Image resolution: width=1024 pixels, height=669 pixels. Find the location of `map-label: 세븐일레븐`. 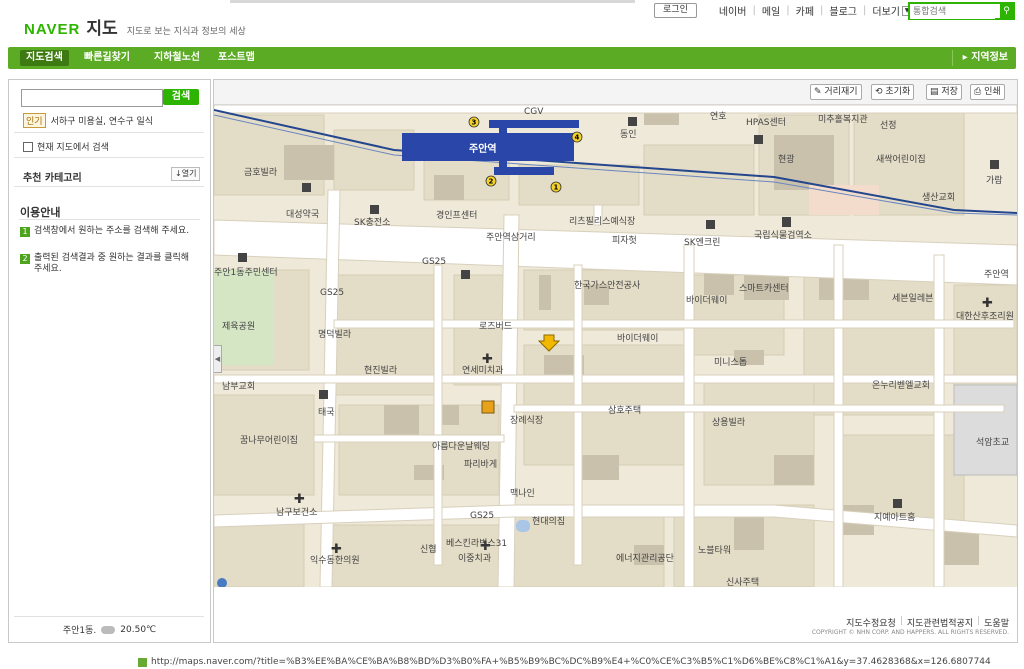

map-label: 세븐일레븐 is located at coordinates (912, 298).